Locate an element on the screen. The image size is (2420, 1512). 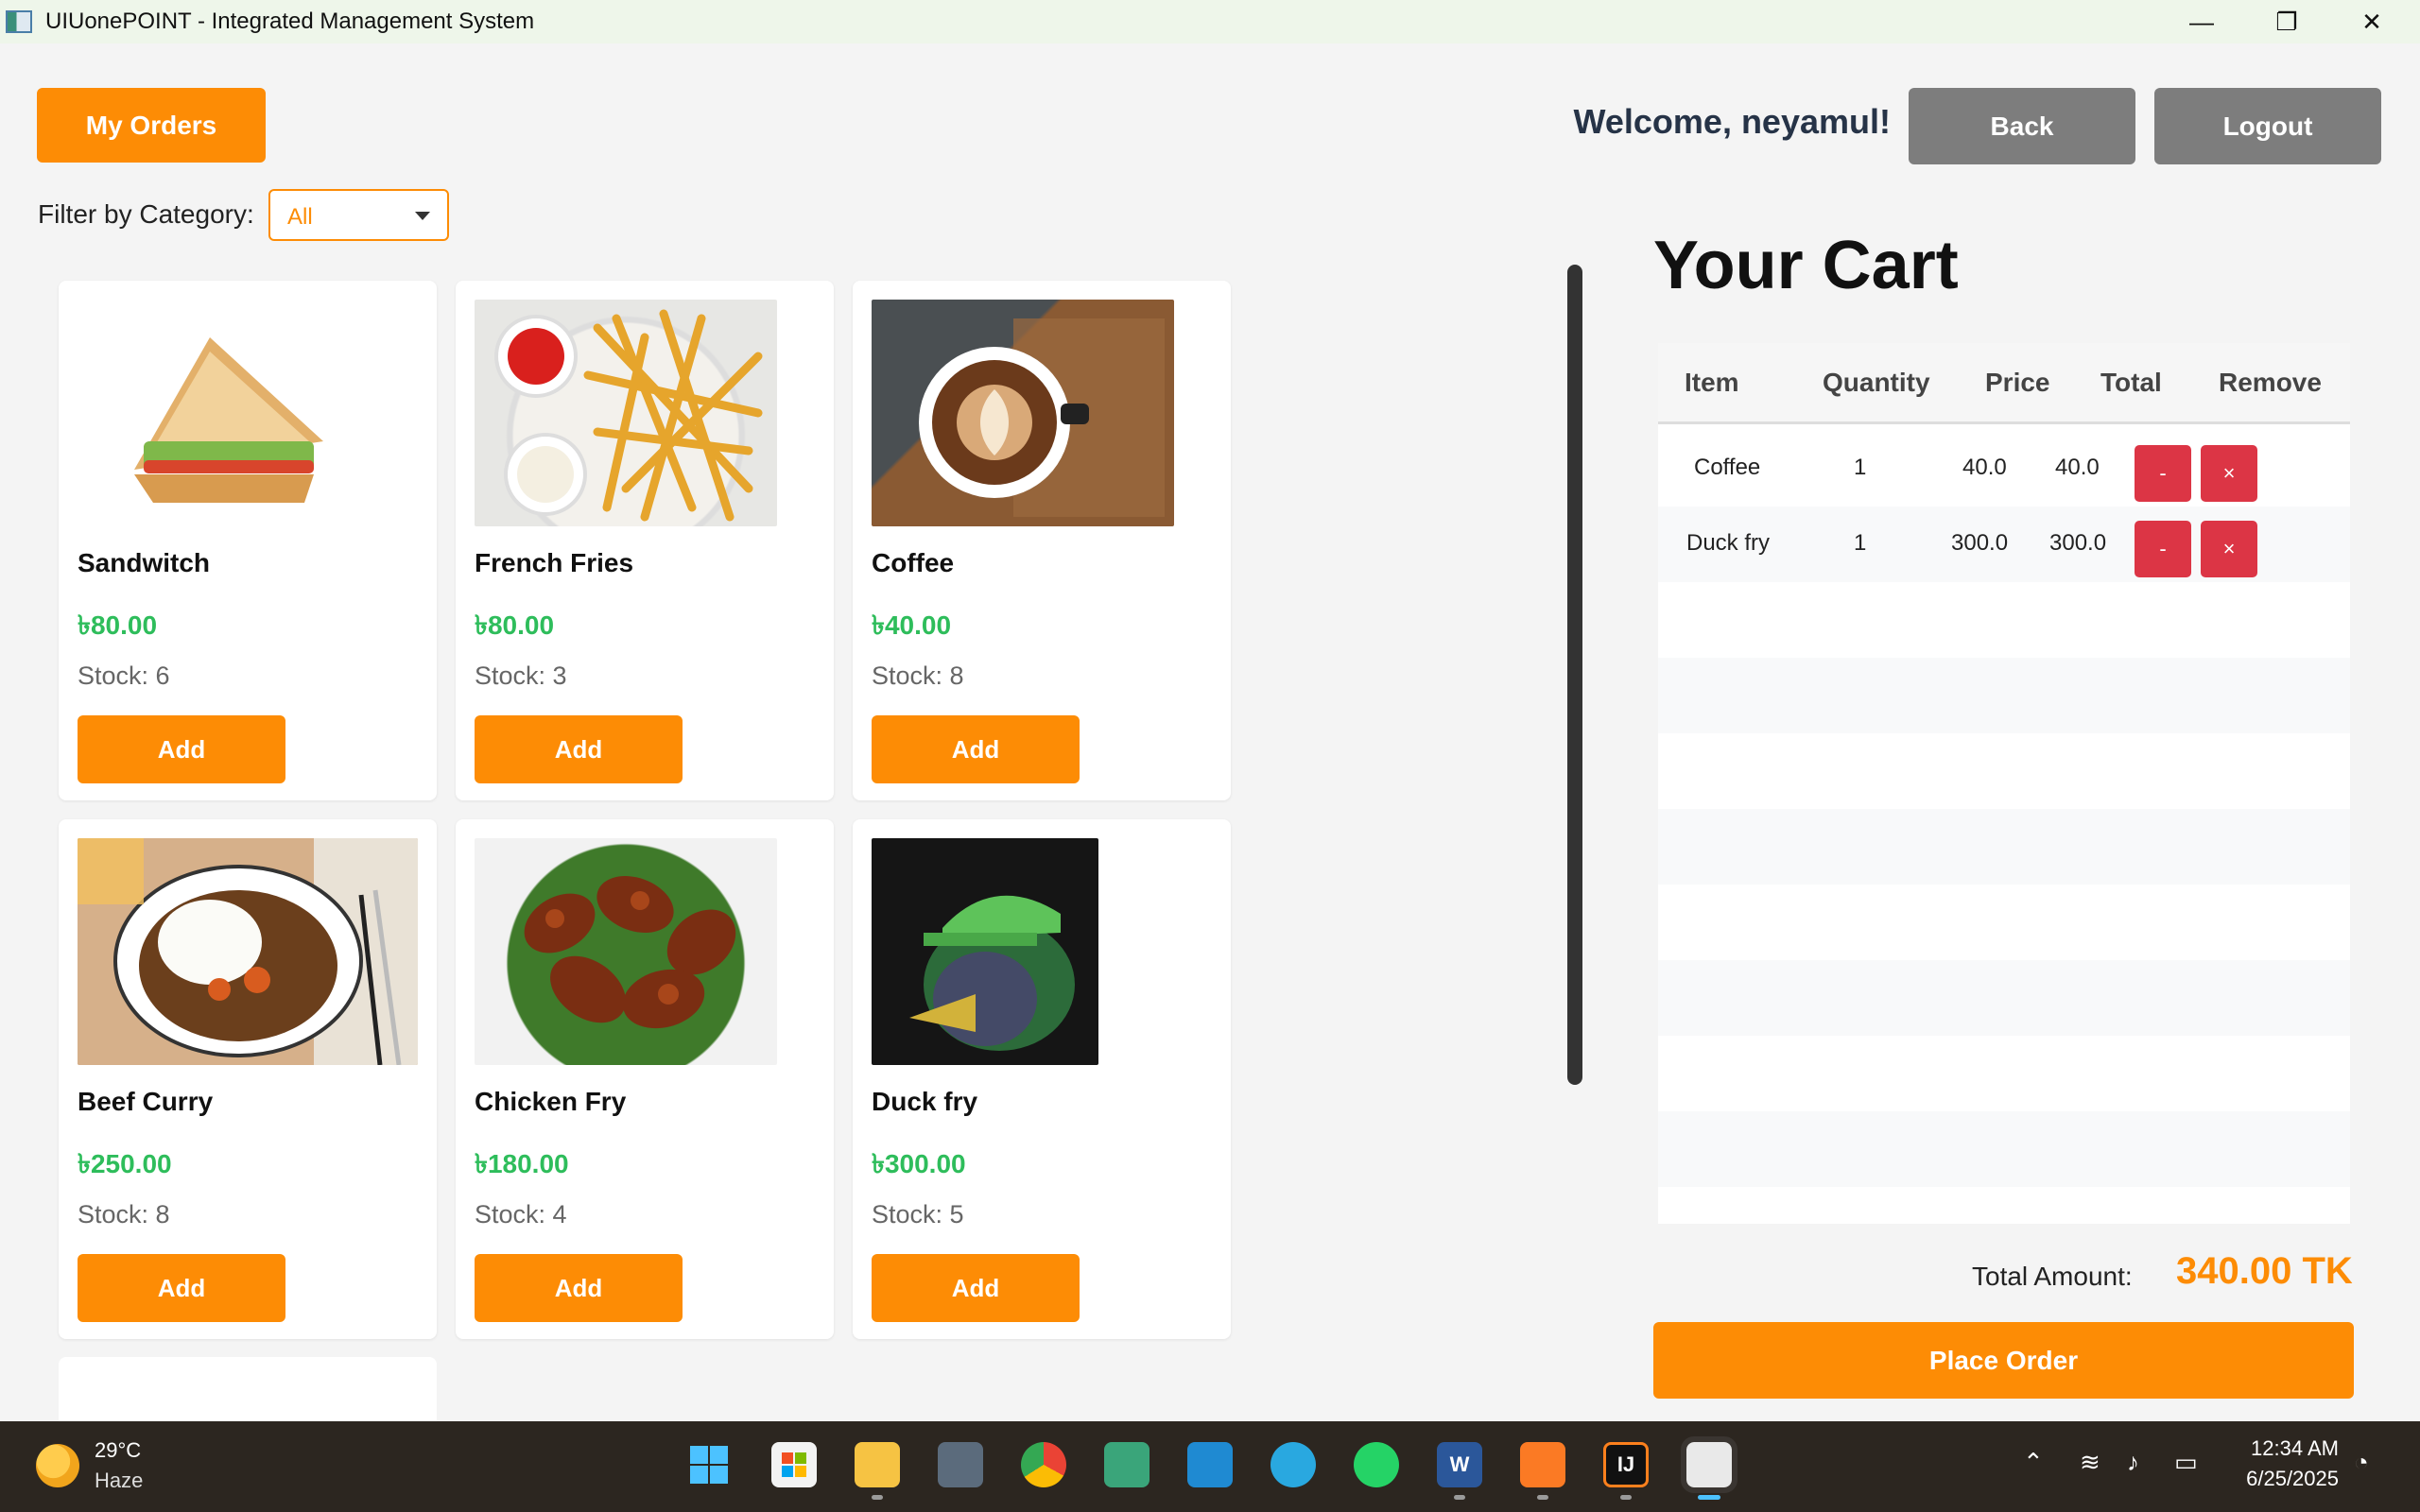
weather-description: Haze is located at coordinates (119, 1481).